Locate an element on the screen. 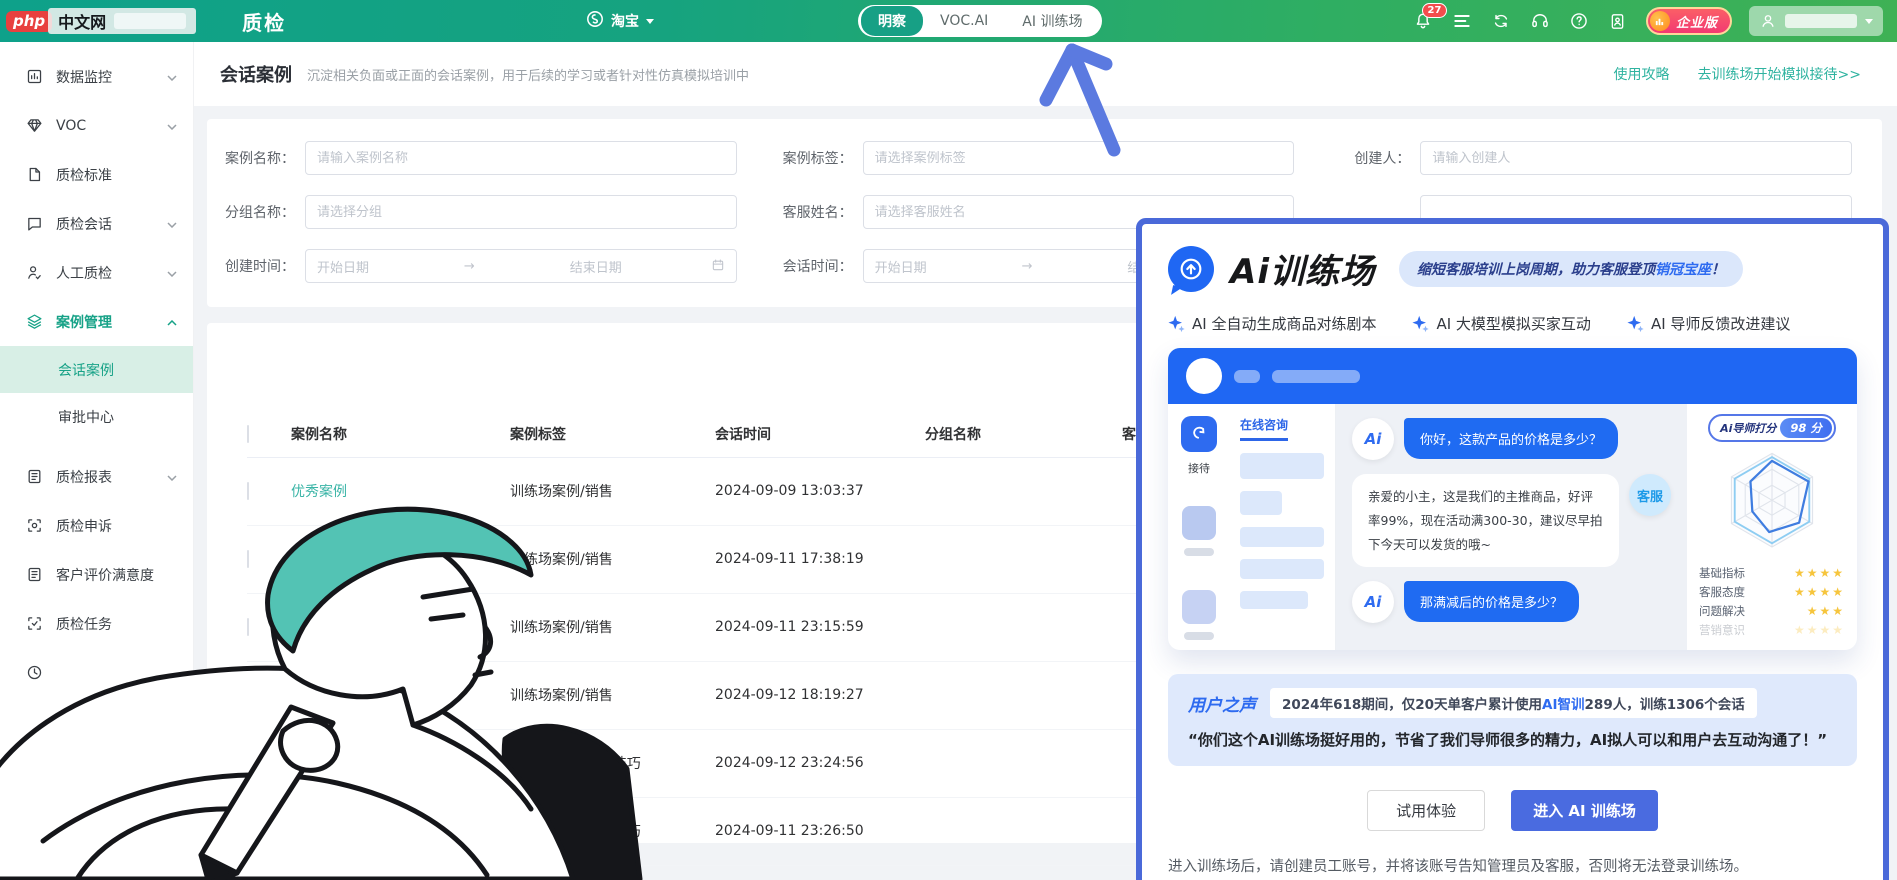 This screenshot has height=880, width=1897. create-time-range: 开始日期 → 结束日期 is located at coordinates (521, 266).